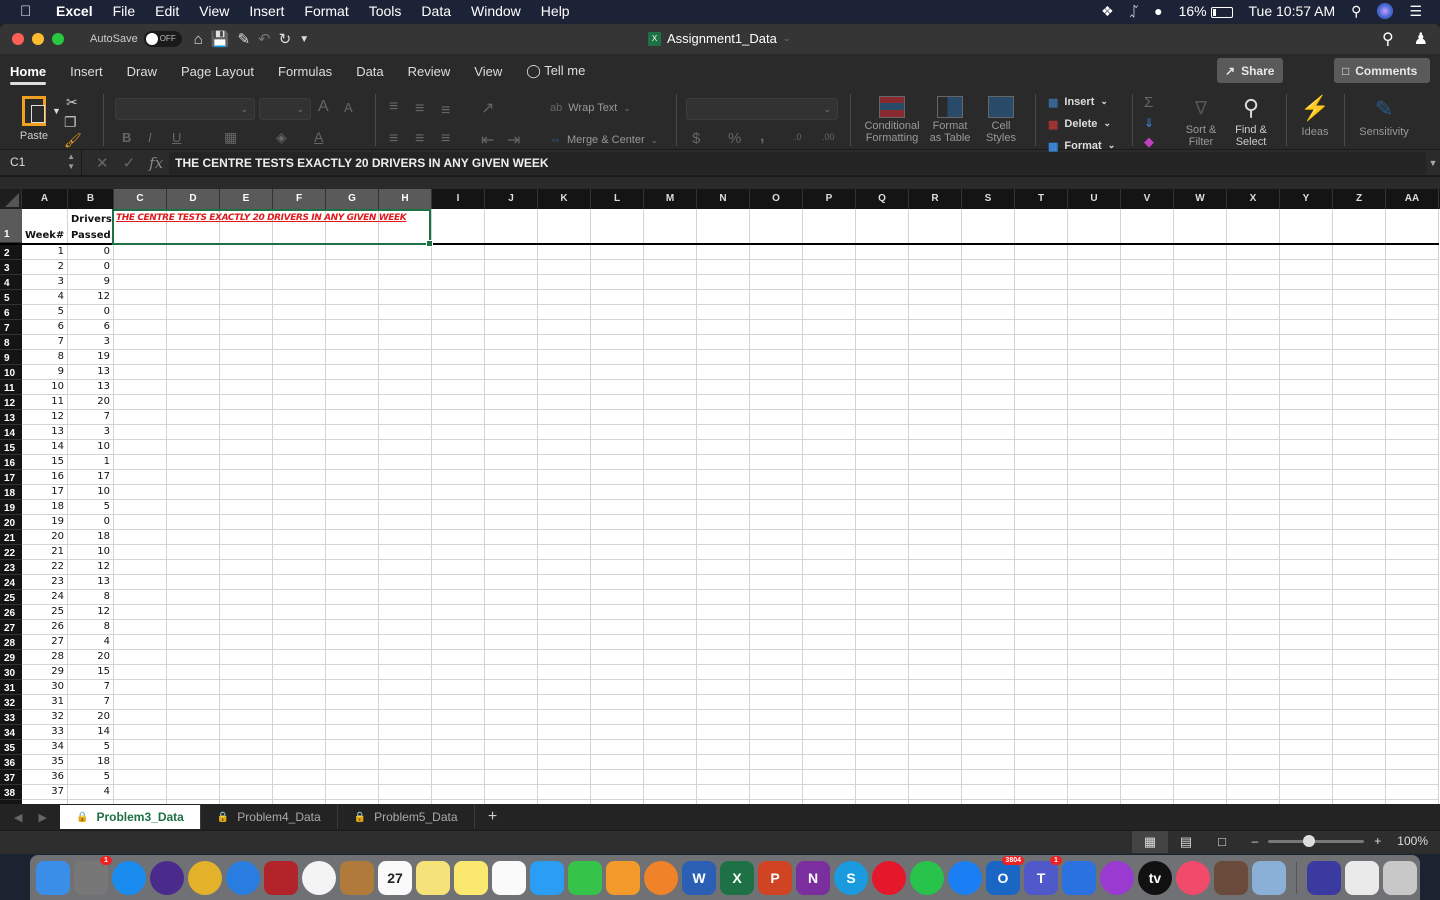  What do you see at coordinates (91, 402) in the screenshot?
I see `cell-drivers-passed: 20` at bounding box center [91, 402].